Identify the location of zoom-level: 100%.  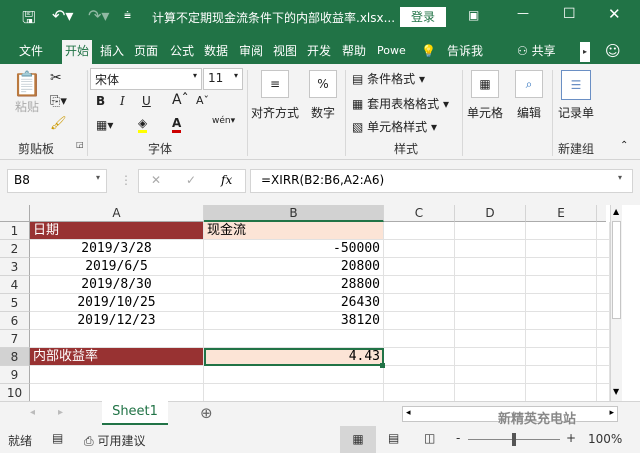
(605, 439).